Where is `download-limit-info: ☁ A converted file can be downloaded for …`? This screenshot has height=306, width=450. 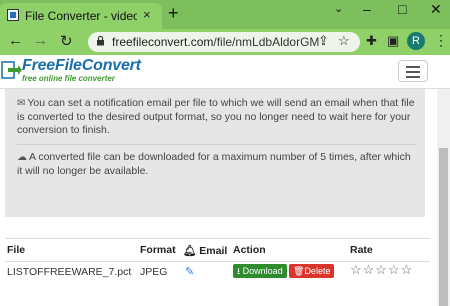
download-limit-info: ☁ A converted file can be downloaded for … is located at coordinates (216, 164).